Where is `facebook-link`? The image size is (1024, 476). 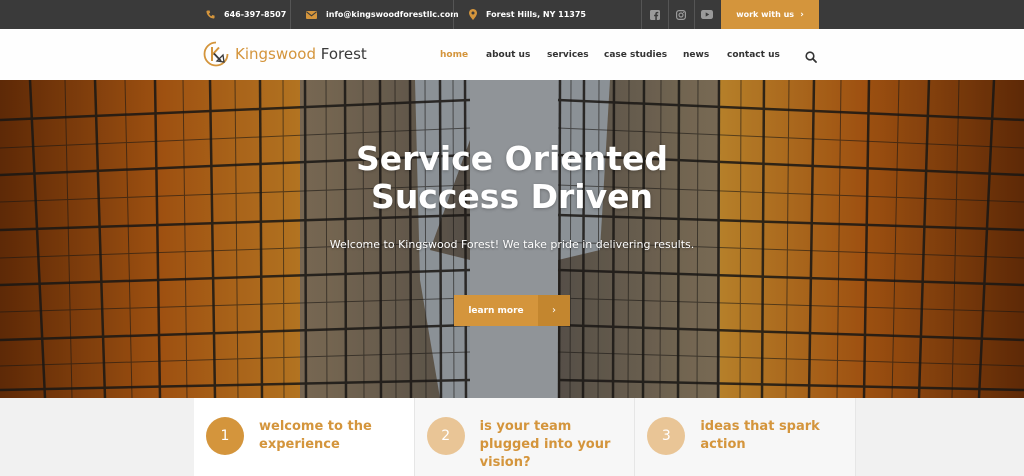
facebook-link is located at coordinates (655, 14).